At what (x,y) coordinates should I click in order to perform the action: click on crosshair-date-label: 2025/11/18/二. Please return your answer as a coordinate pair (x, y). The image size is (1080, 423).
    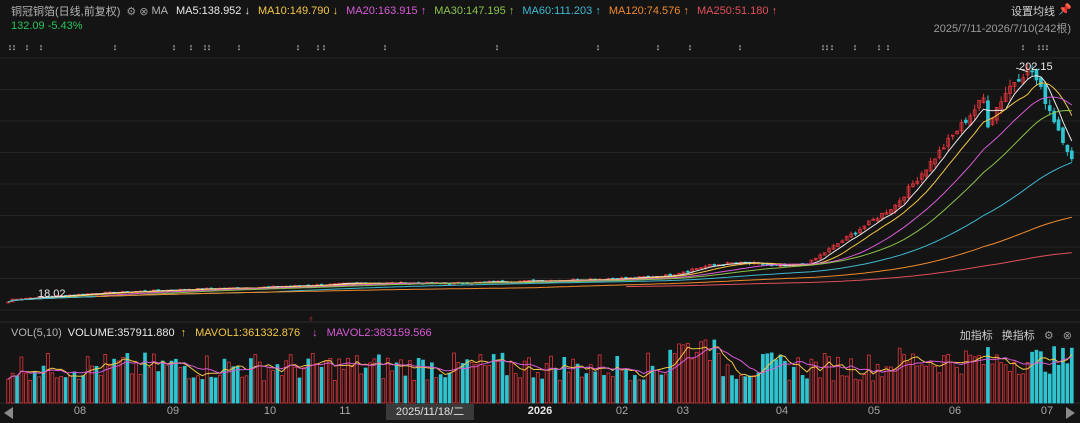
    Looking at the image, I should click on (430, 412).